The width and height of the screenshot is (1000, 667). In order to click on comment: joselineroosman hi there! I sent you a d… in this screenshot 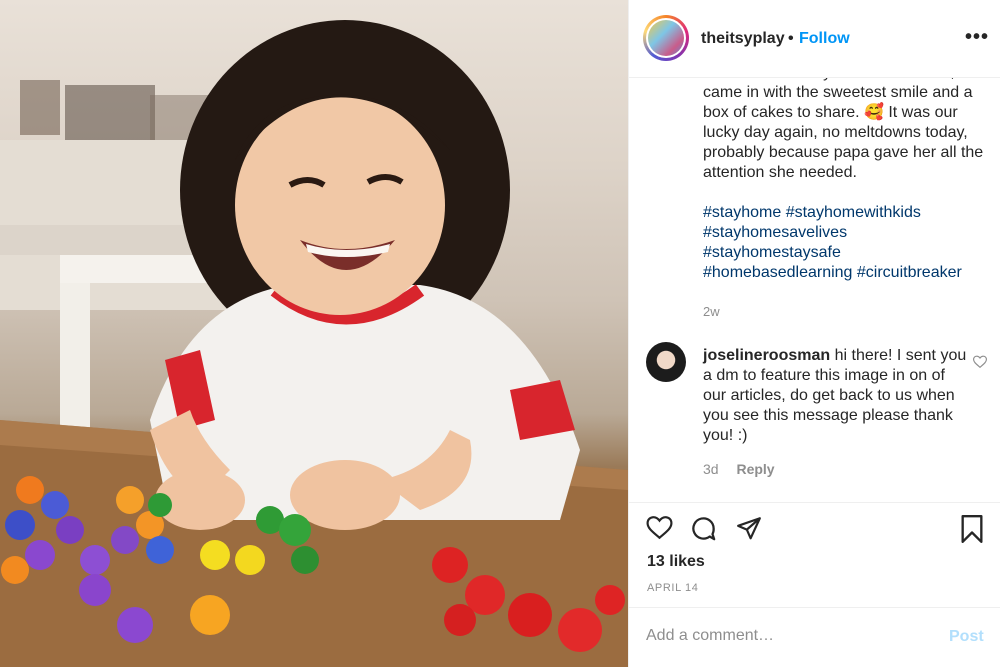, I will do `click(837, 396)`.